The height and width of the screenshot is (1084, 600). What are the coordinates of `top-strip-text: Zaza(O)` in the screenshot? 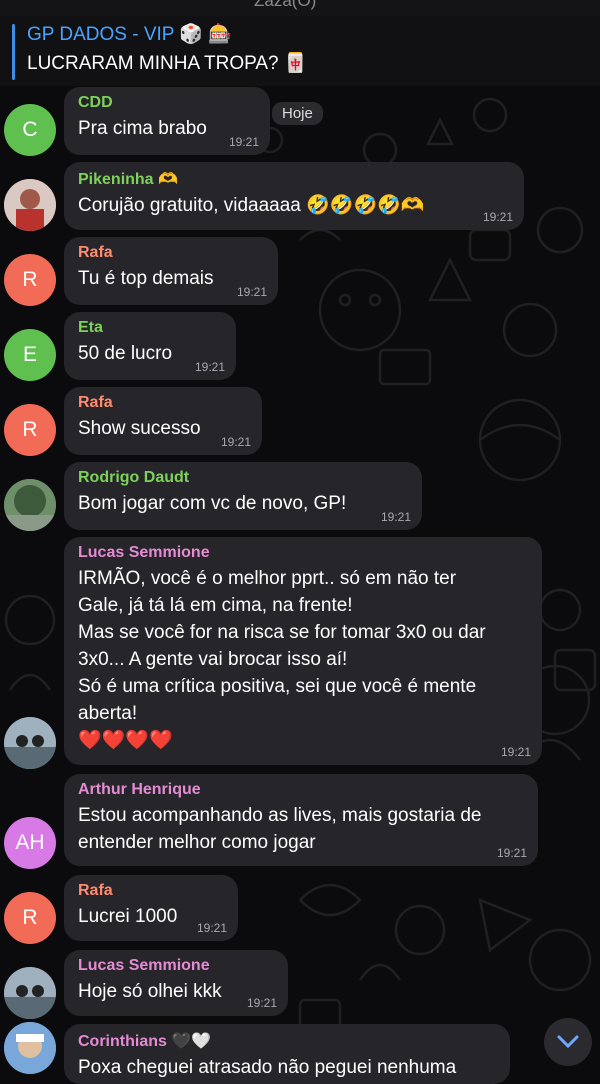 It's located at (285, 5).